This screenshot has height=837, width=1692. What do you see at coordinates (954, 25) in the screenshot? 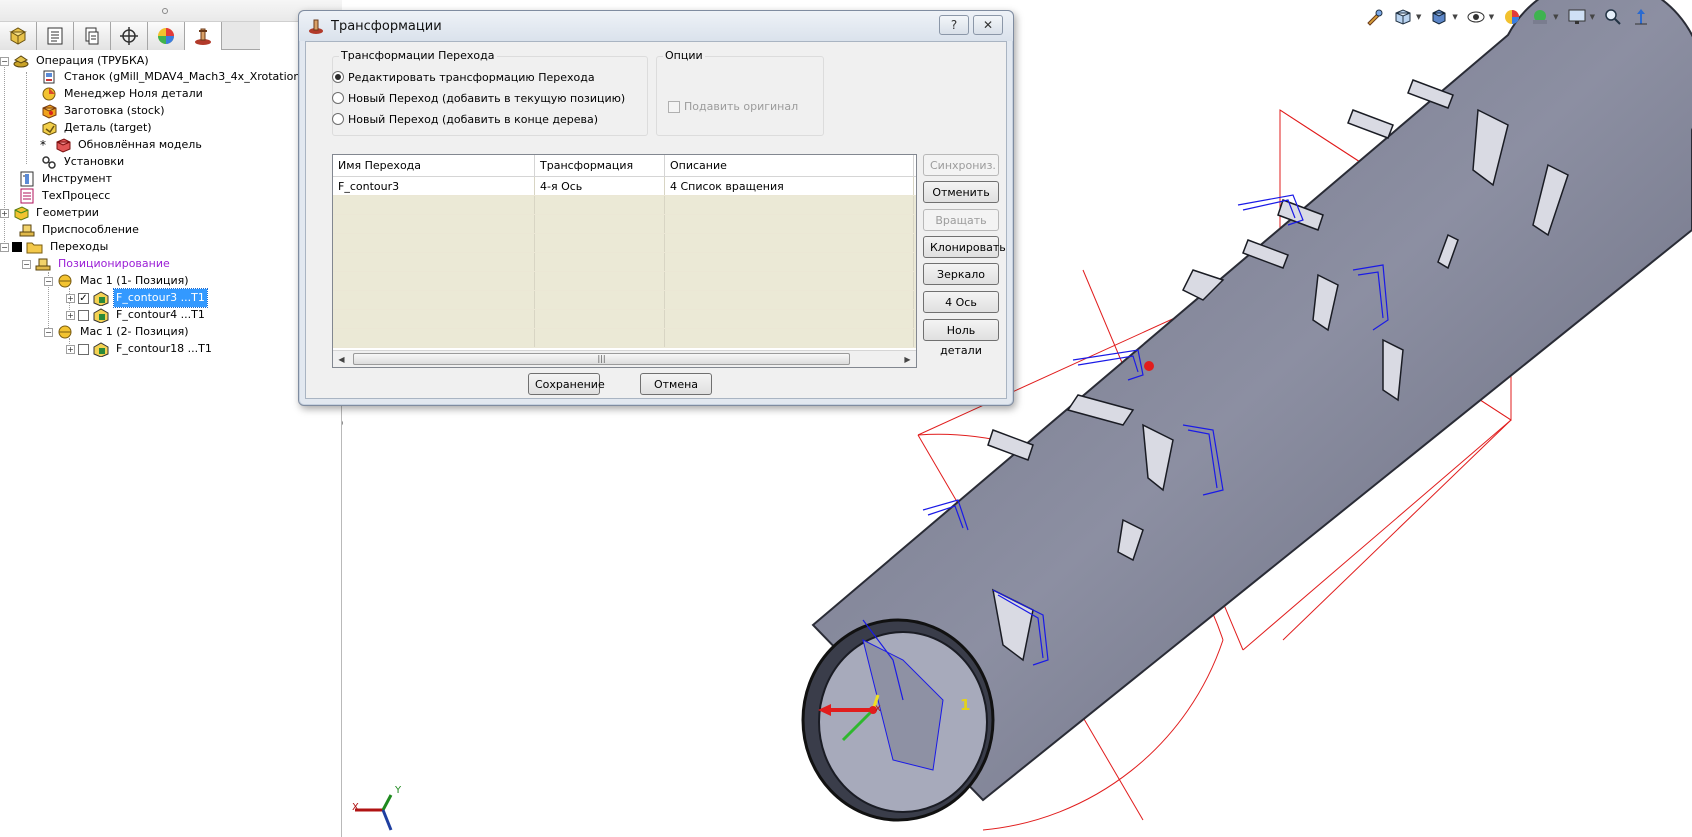
I see `help-button: ?` at bounding box center [954, 25].